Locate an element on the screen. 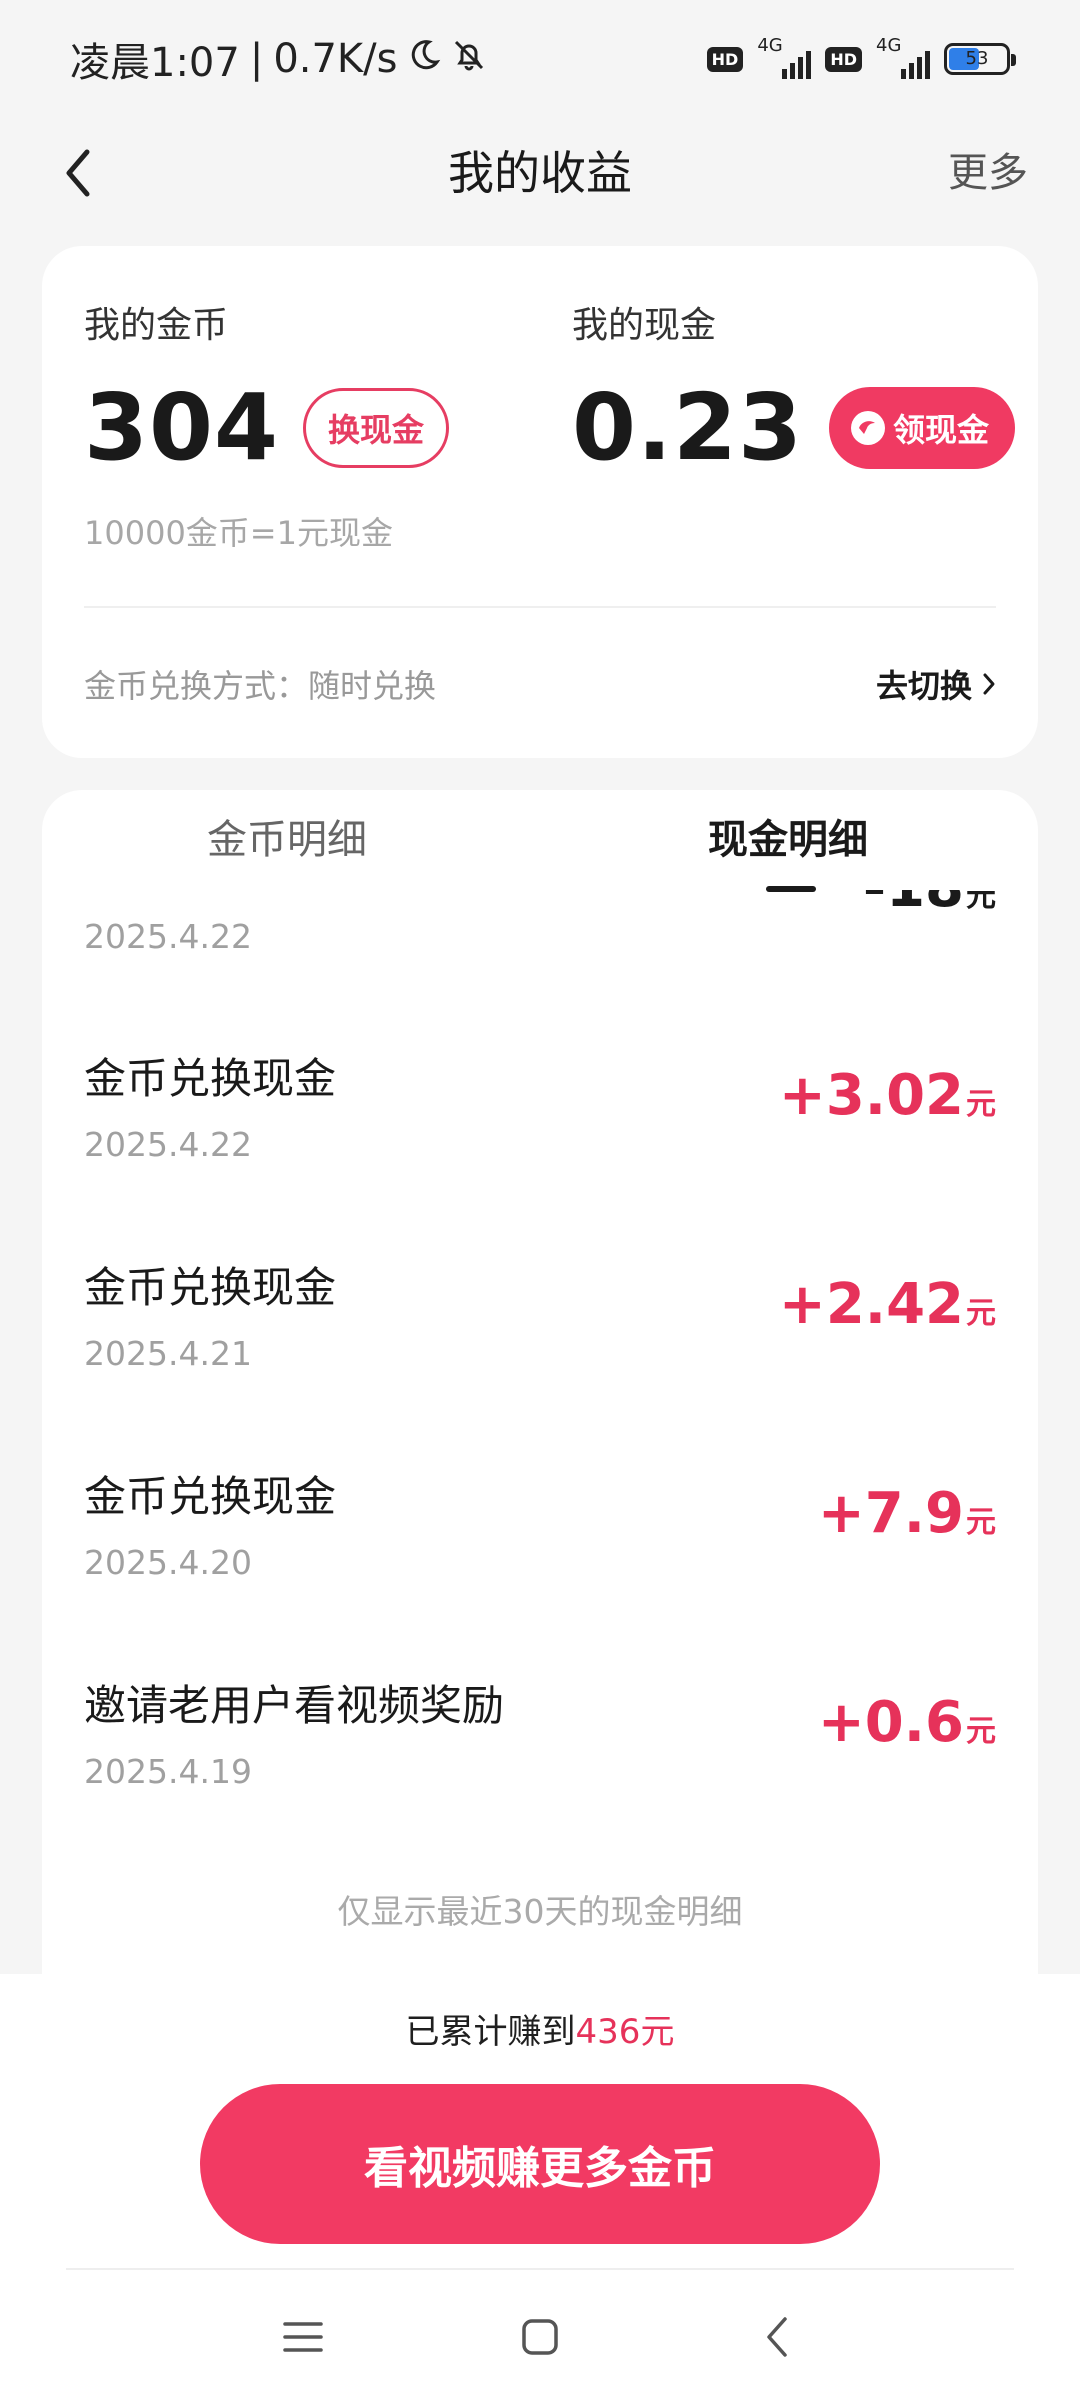 The width and height of the screenshot is (1080, 2400). transaction-amount: +3.02 元 is located at coordinates (887, 1095).